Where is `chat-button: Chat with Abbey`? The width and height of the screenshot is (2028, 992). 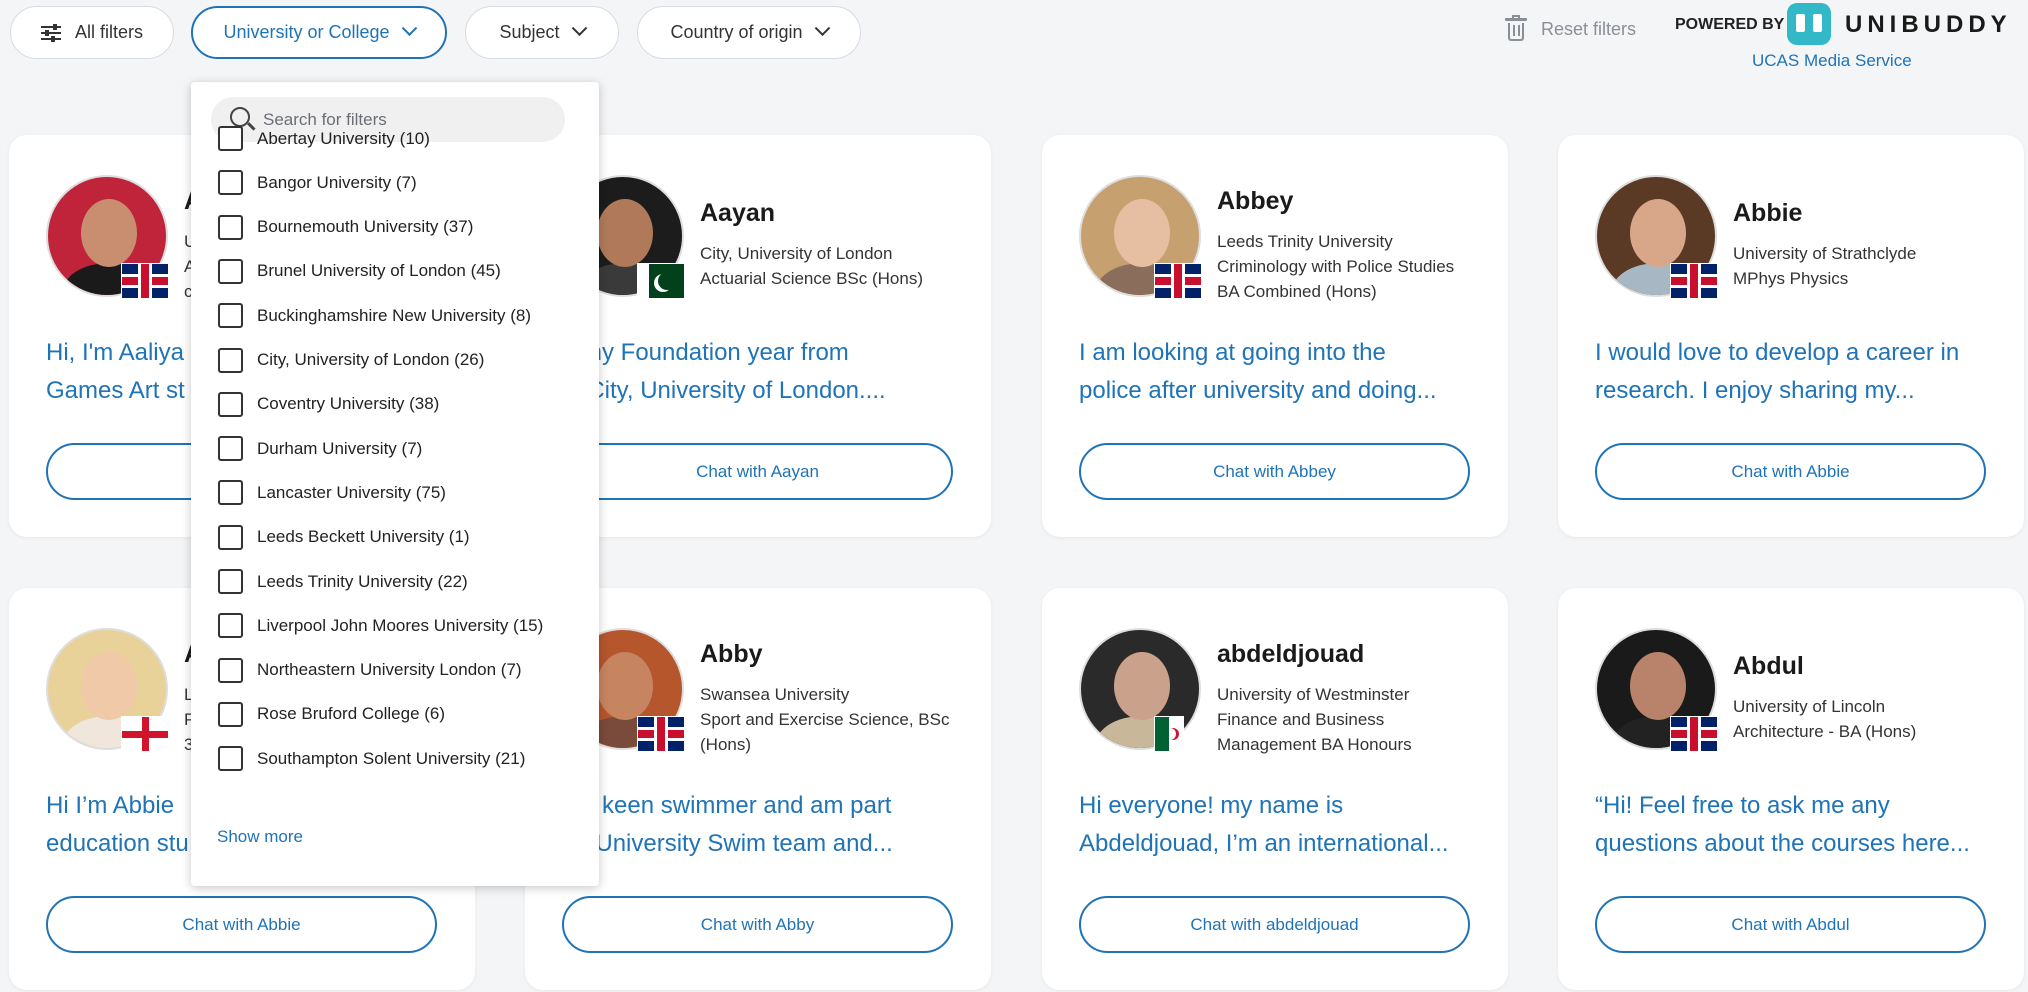
chat-button: Chat with Abbey is located at coordinates (1274, 471).